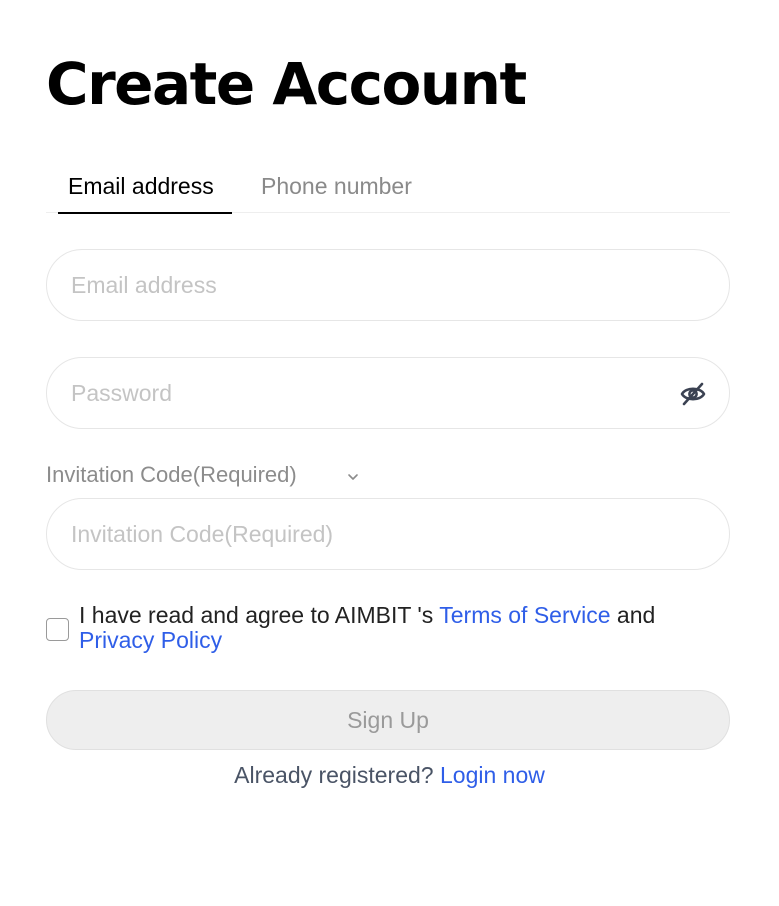 This screenshot has width=779, height=906. I want to click on tab-phone-number: Phone number, so click(336, 186).